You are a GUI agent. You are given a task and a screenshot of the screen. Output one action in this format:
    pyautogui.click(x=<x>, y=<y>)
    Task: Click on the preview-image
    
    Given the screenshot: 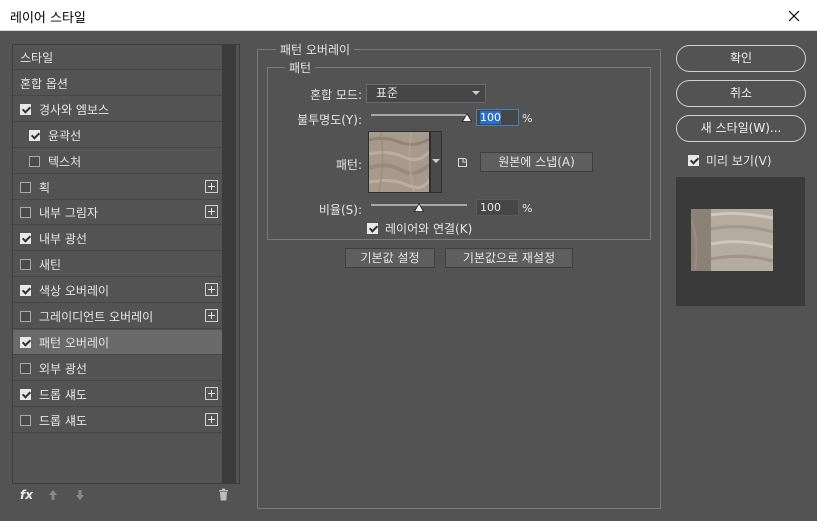 What is the action you would take?
    pyautogui.click(x=732, y=240)
    